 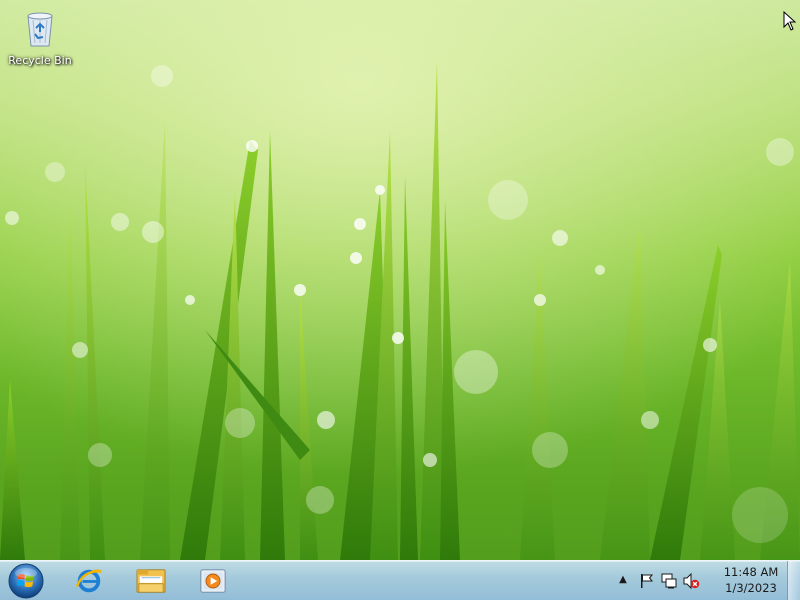 I want to click on mouse-cursor-icon, so click(x=790, y=21).